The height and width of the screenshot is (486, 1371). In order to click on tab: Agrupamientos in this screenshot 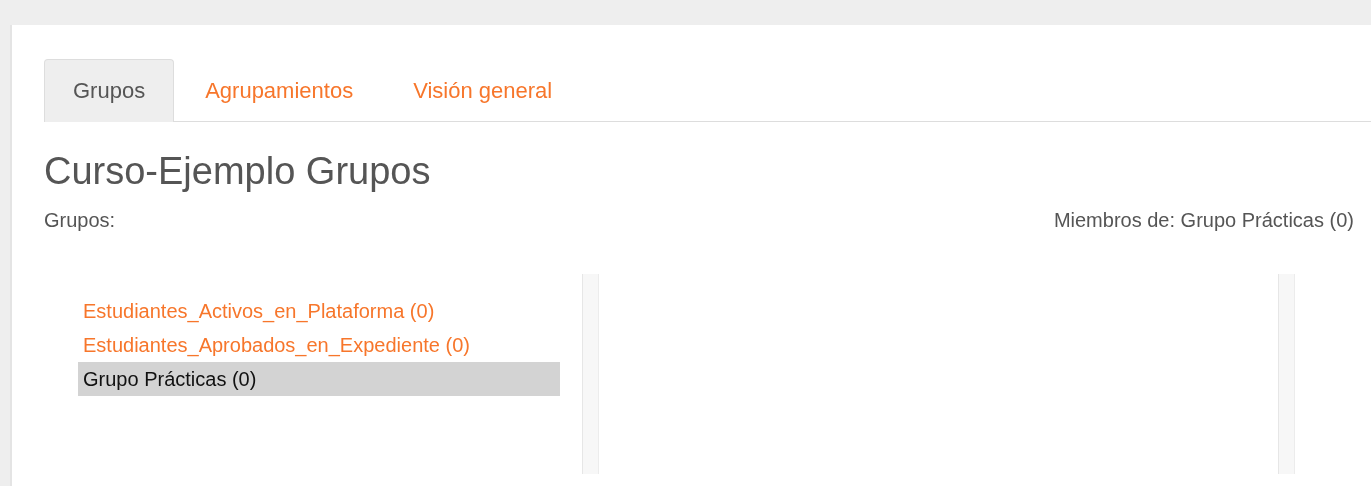, I will do `click(279, 90)`.